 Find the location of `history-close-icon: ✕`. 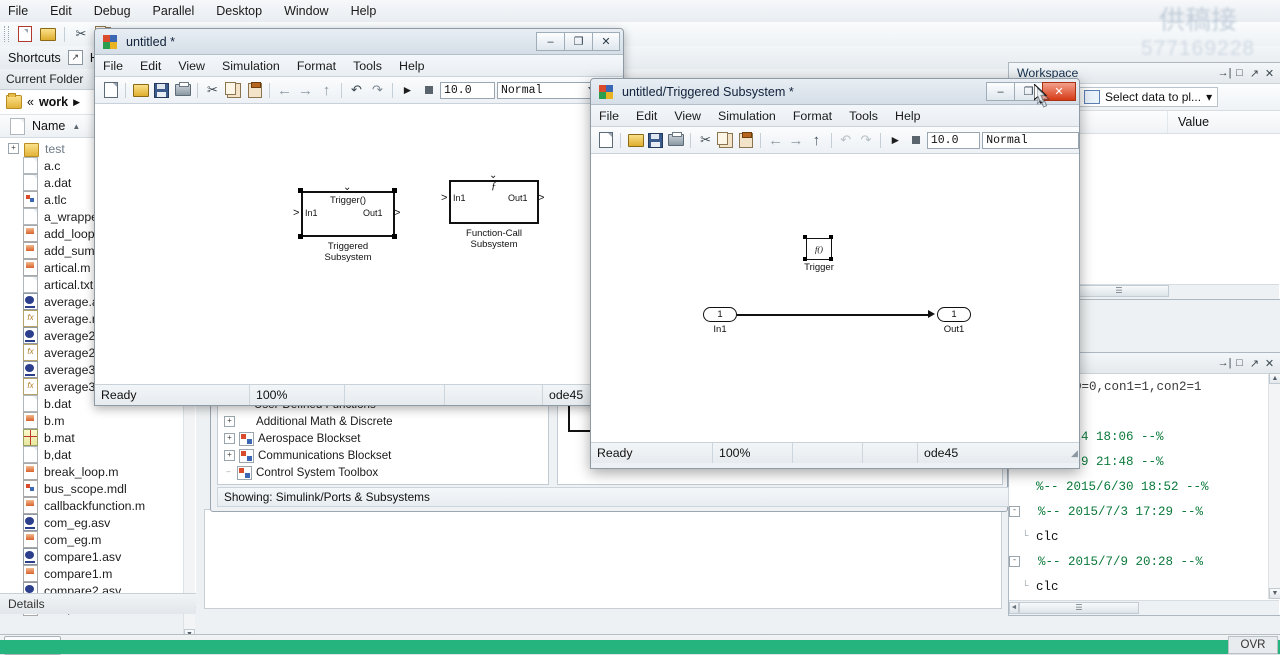

history-close-icon: ✕ is located at coordinates (1269, 363).